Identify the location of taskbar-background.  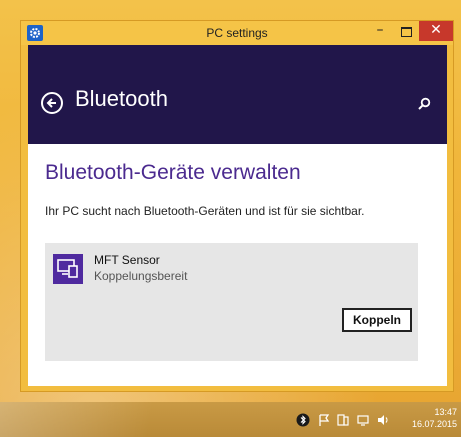
(125, 419).